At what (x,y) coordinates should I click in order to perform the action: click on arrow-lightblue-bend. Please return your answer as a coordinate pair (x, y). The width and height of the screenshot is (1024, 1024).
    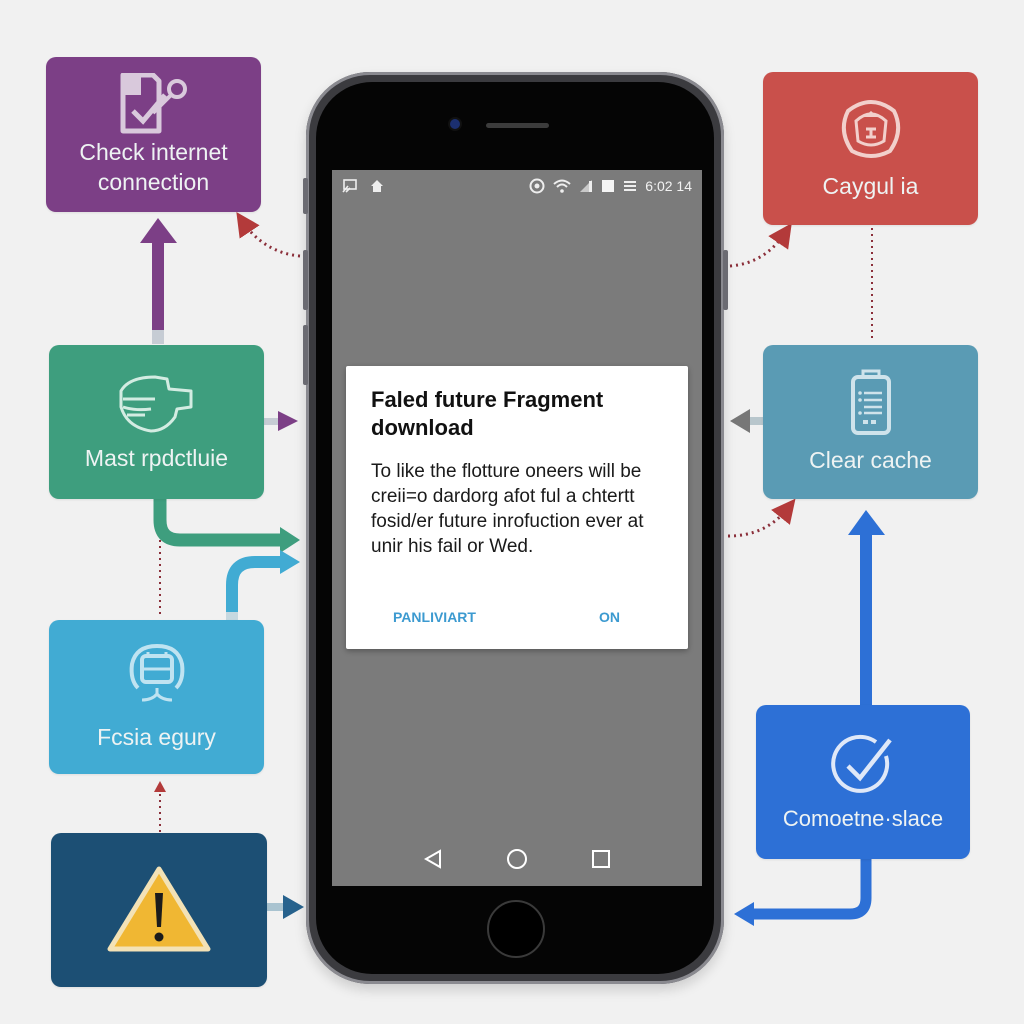
    Looking at the image, I should click on (263, 585).